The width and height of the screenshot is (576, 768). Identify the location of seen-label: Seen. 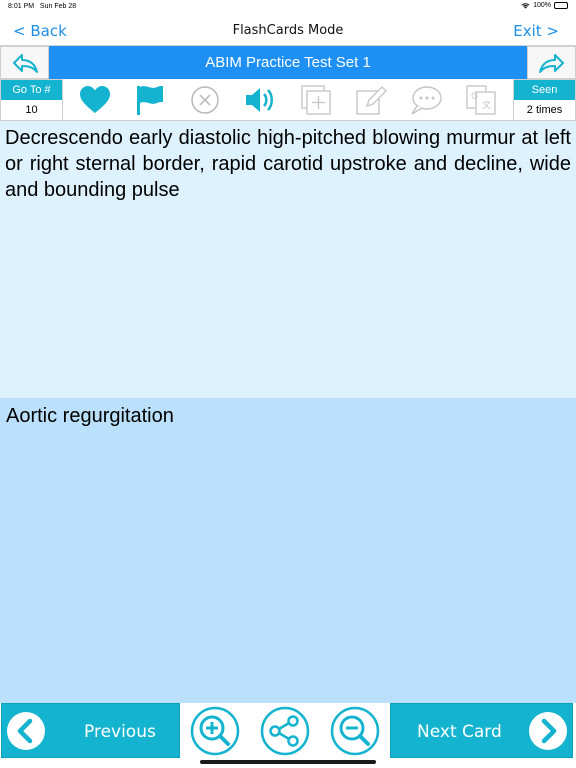
(544, 90).